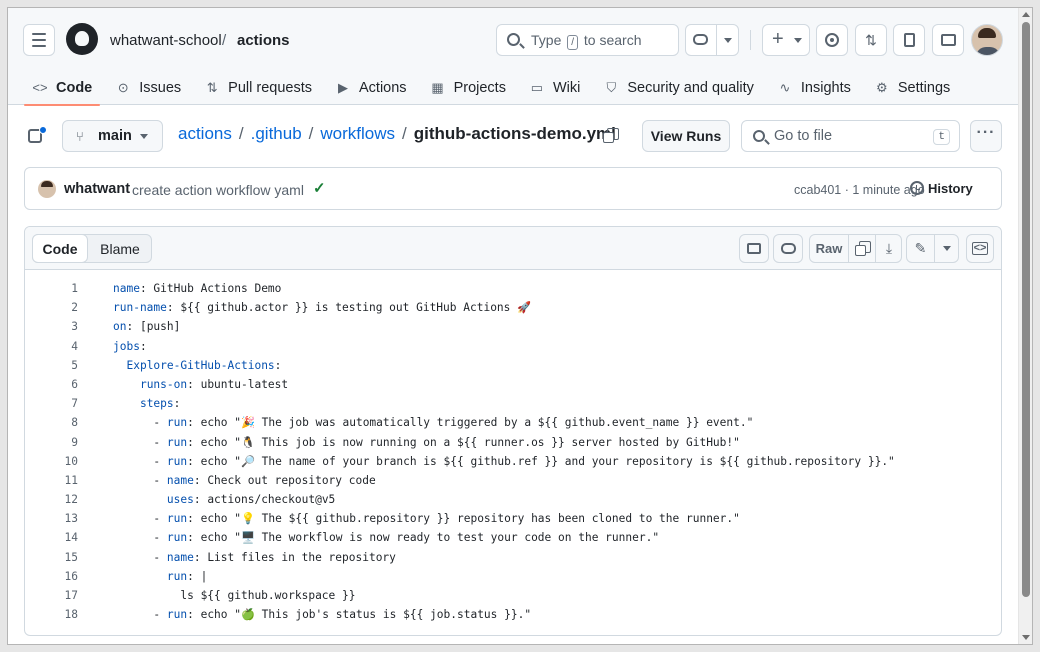 The height and width of the screenshot is (652, 1040). What do you see at coordinates (862, 248) in the screenshot?
I see `copy-raw-button` at bounding box center [862, 248].